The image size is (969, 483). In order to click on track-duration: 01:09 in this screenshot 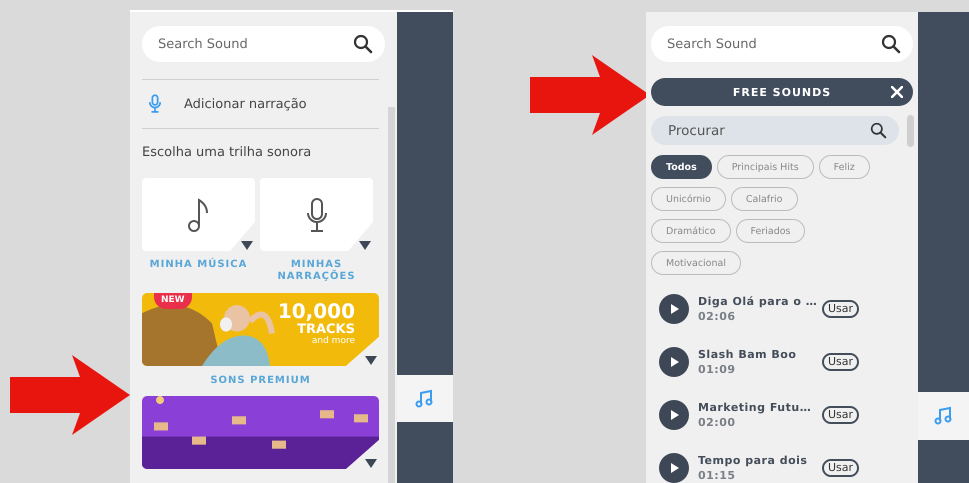, I will do `click(717, 369)`.